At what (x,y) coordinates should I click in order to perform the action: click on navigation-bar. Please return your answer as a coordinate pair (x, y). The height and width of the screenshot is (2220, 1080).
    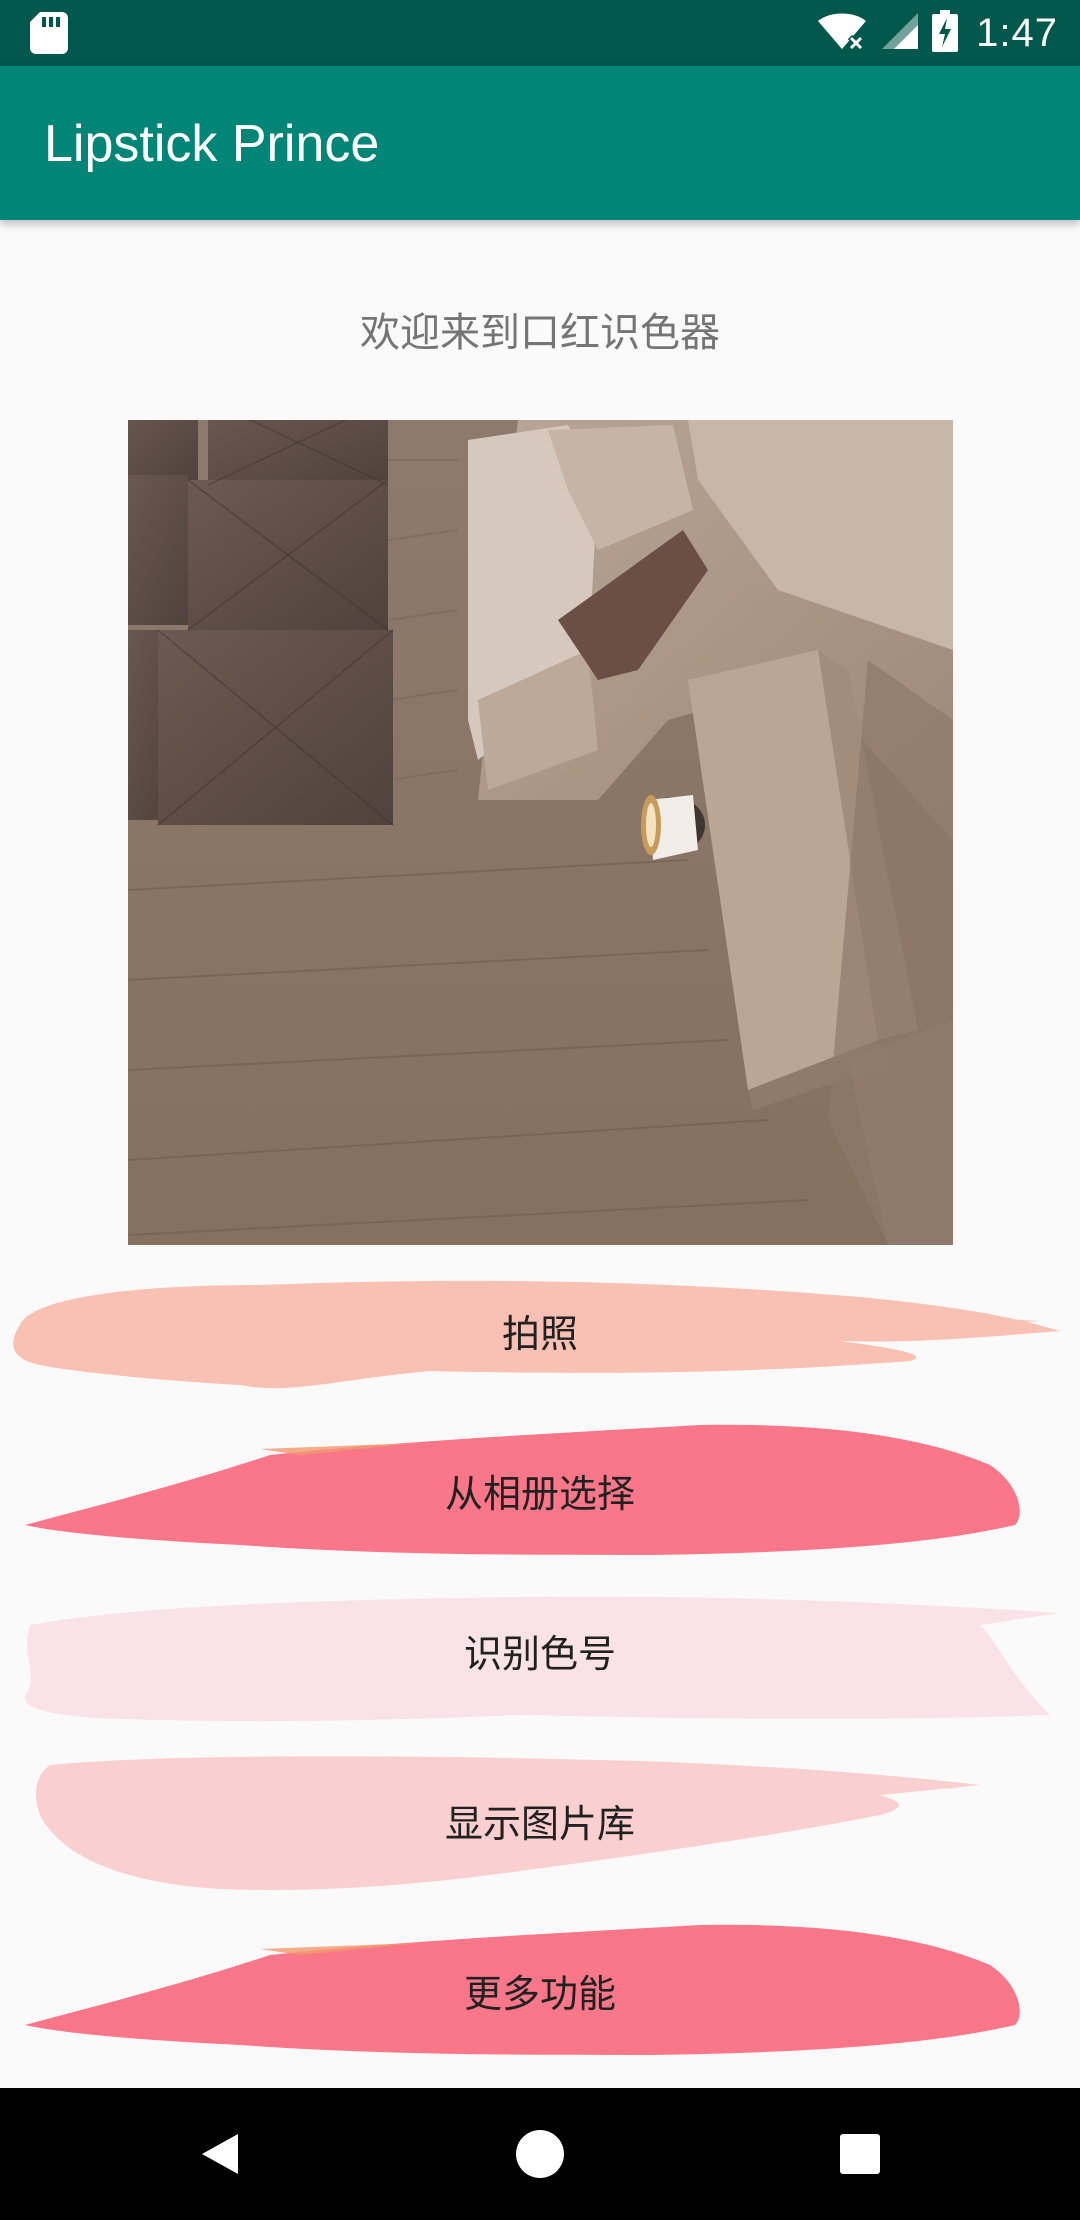
    Looking at the image, I should click on (540, 2154).